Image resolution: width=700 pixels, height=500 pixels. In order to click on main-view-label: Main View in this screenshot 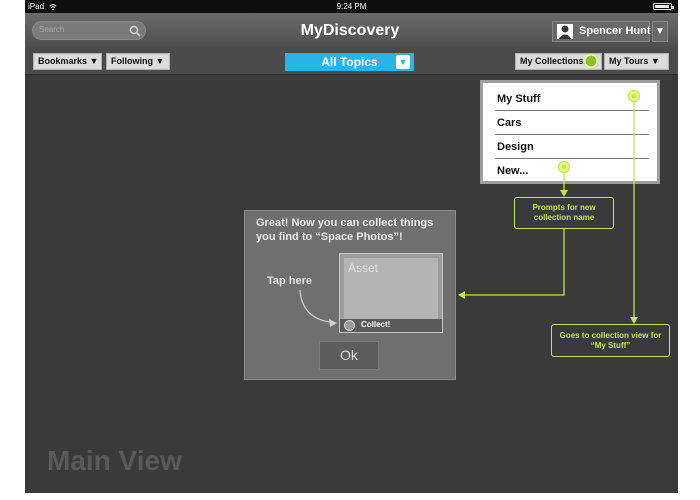, I will do `click(114, 460)`.